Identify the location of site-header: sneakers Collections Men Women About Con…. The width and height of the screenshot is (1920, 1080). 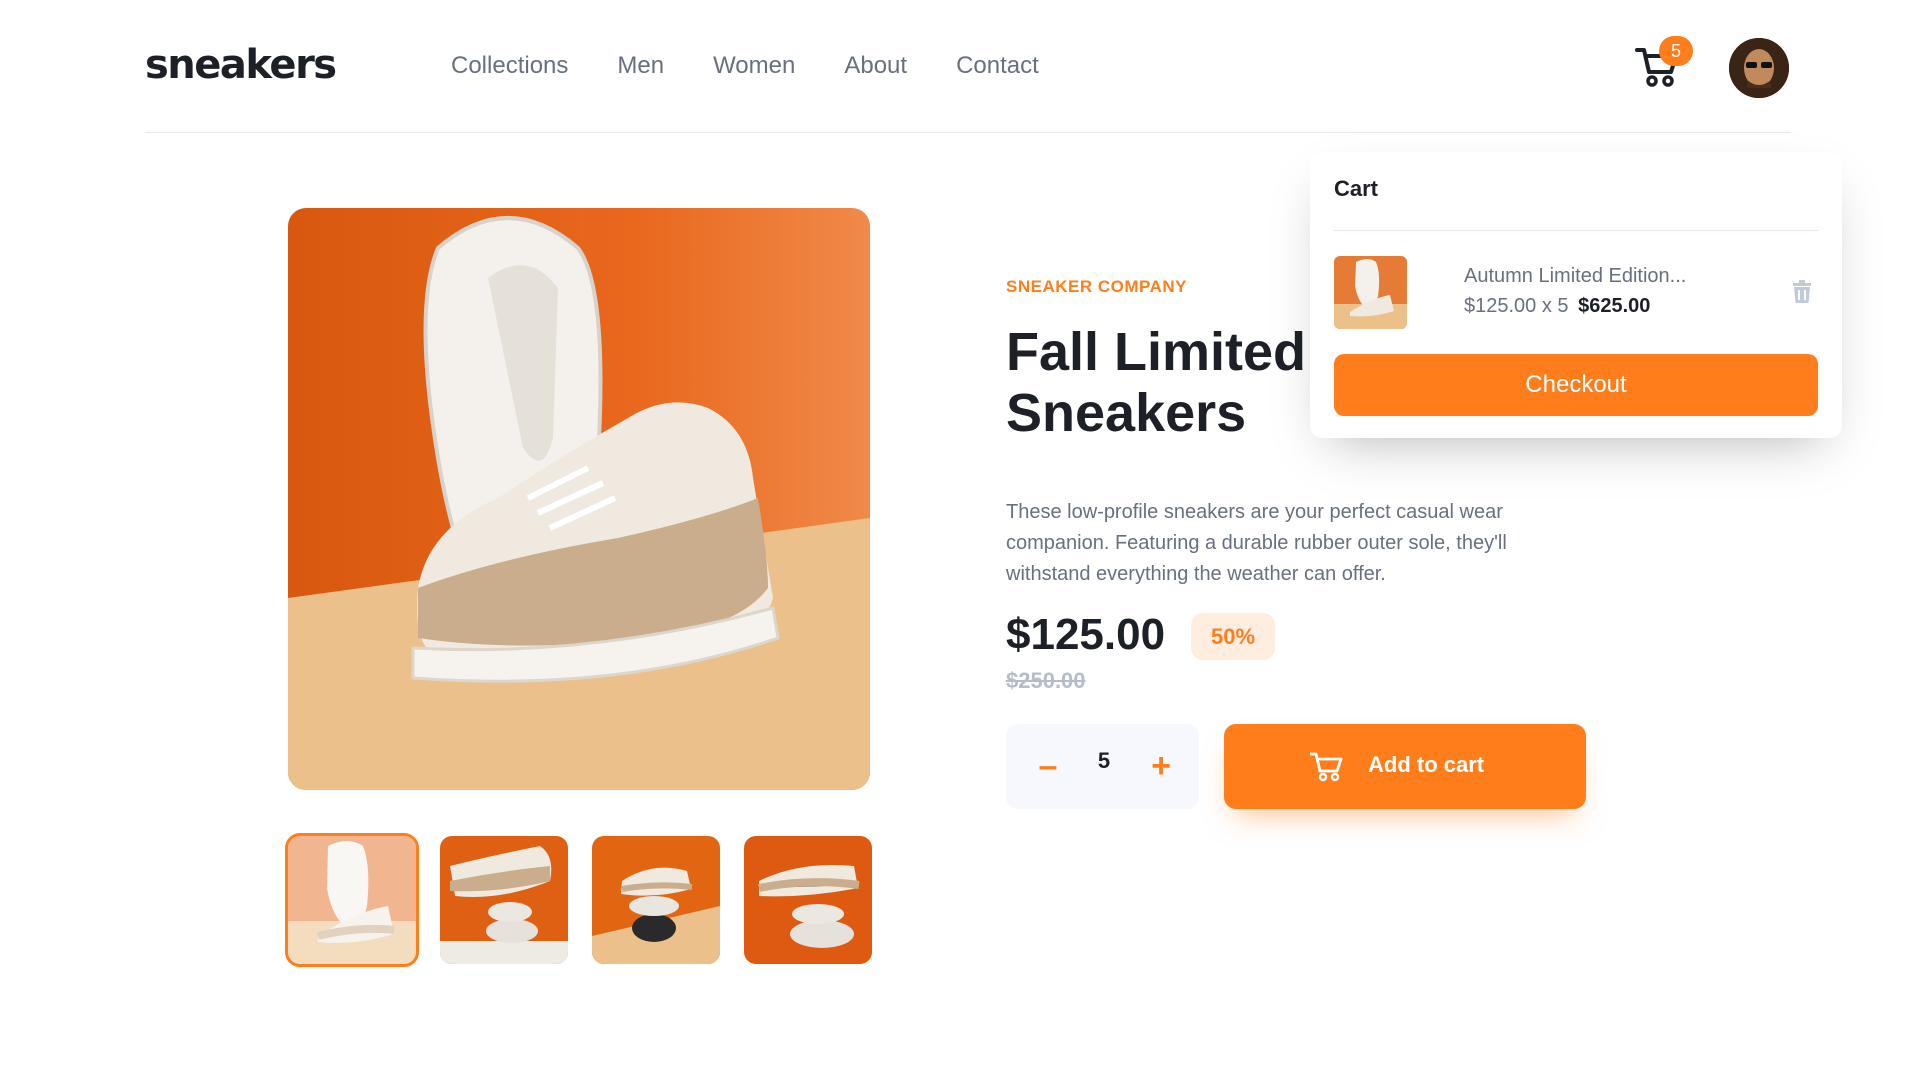
(968, 66).